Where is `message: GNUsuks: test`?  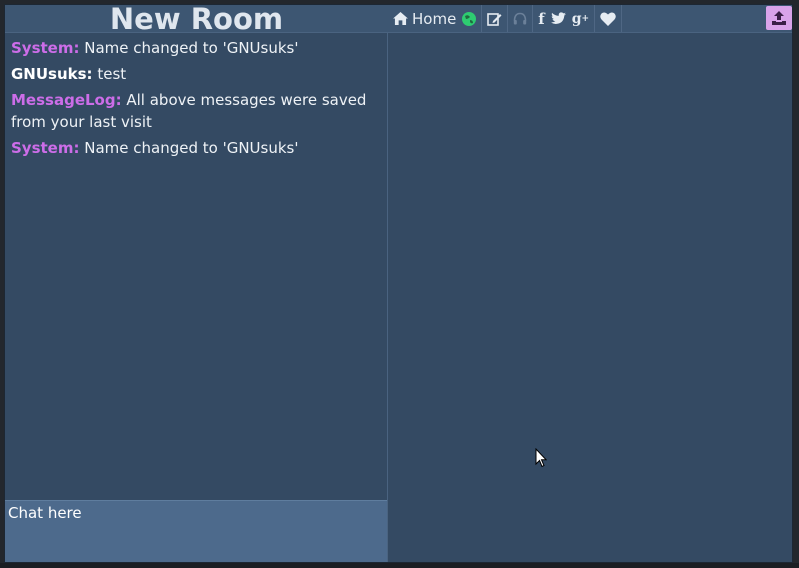 message: GNUsuks: test is located at coordinates (196, 74).